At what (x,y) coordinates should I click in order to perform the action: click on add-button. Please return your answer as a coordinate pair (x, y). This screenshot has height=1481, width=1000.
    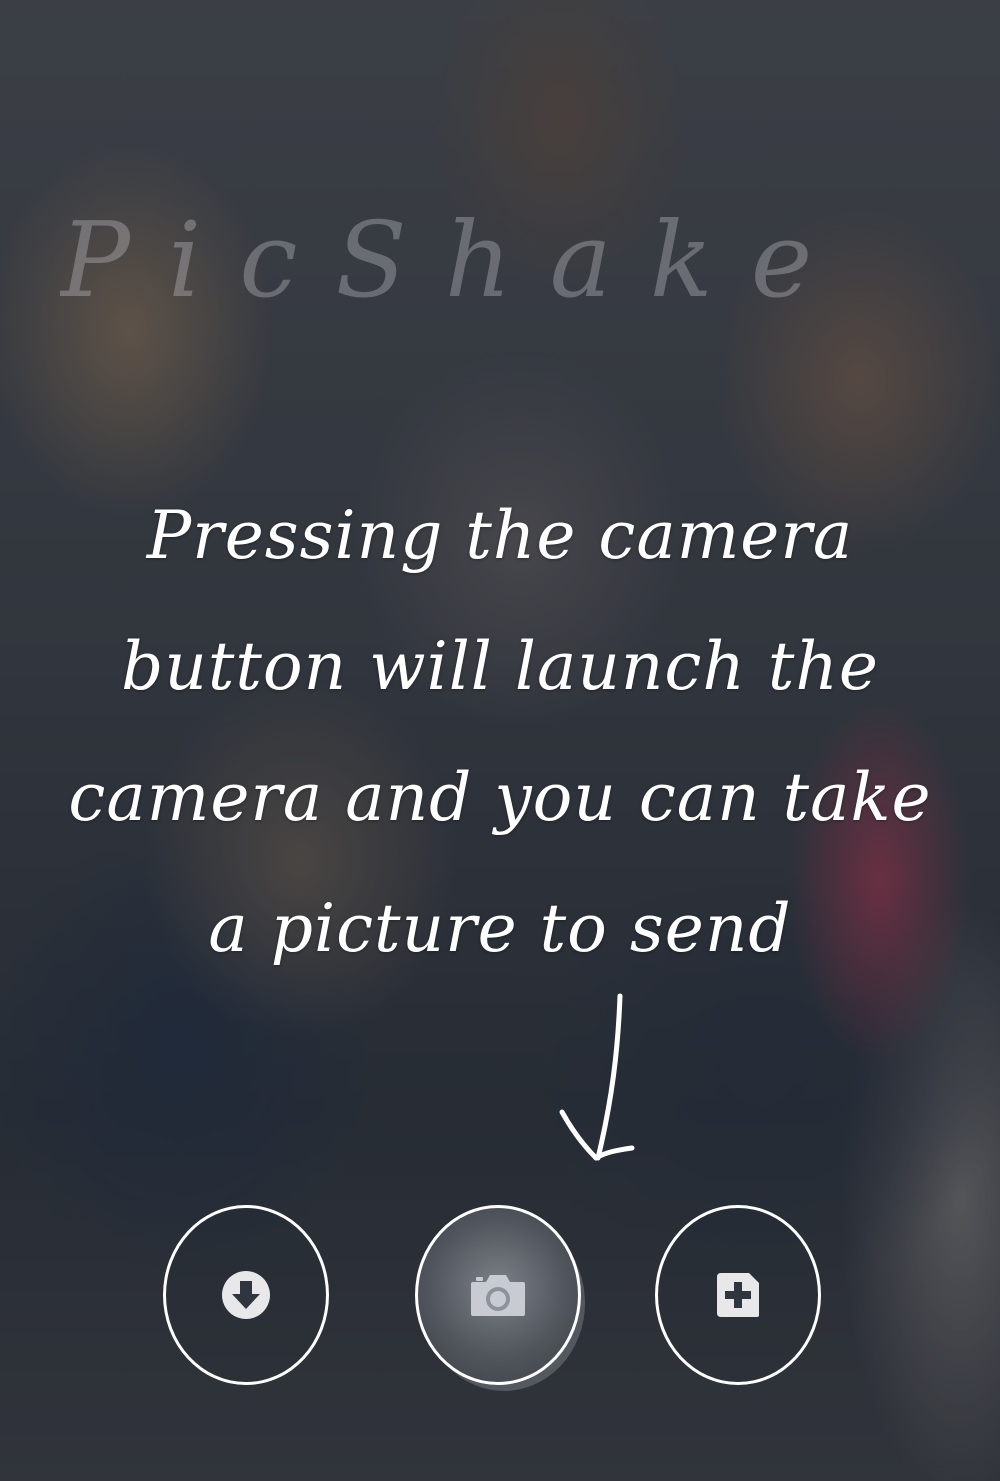
    Looking at the image, I should click on (738, 1295).